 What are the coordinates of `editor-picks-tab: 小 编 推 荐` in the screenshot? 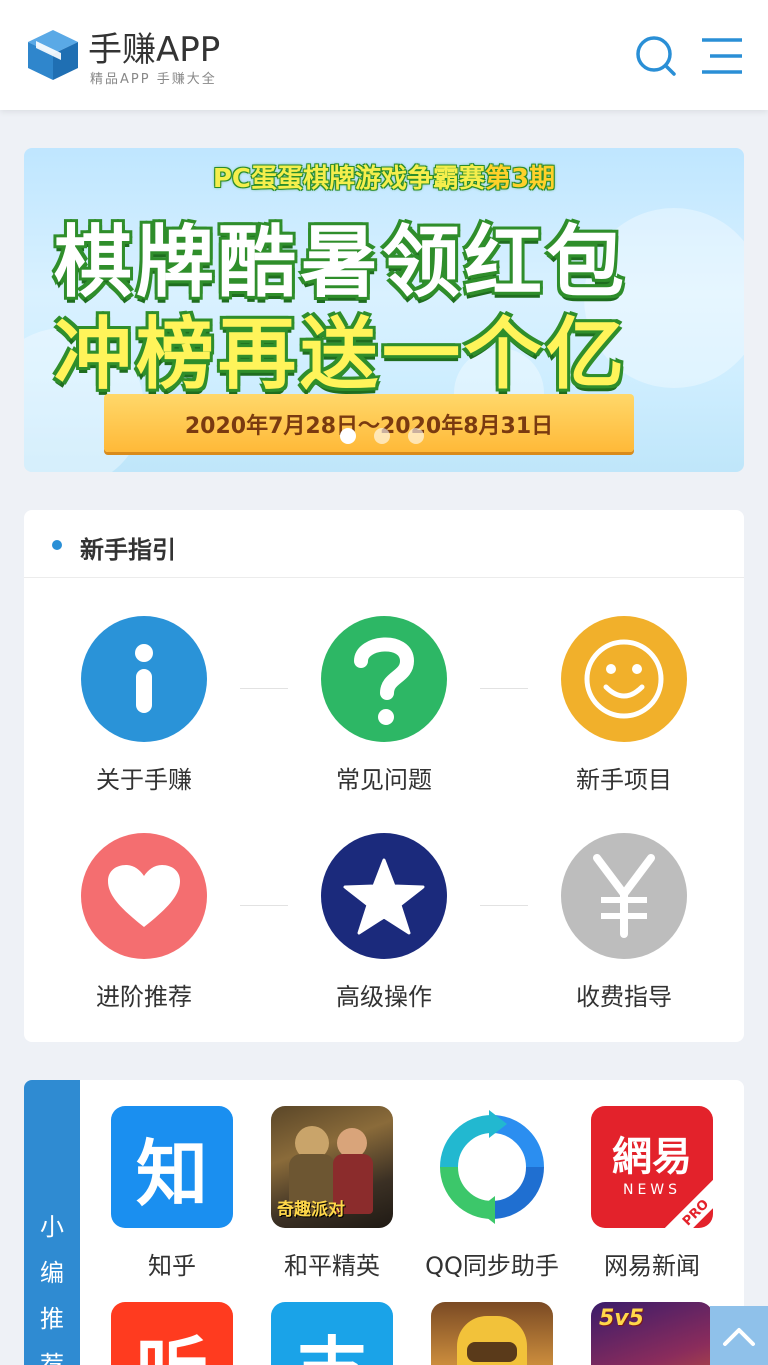 It's located at (52, 1222).